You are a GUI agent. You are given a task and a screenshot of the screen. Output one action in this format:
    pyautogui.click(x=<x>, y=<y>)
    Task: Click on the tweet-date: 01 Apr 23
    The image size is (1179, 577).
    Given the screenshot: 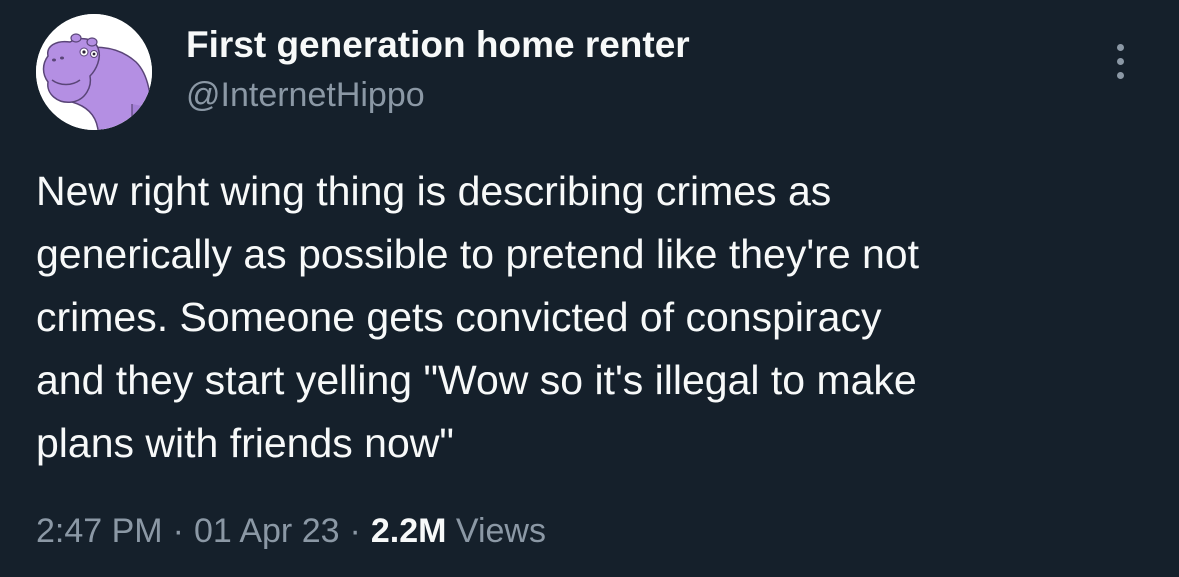 What is the action you would take?
    pyautogui.click(x=267, y=531)
    